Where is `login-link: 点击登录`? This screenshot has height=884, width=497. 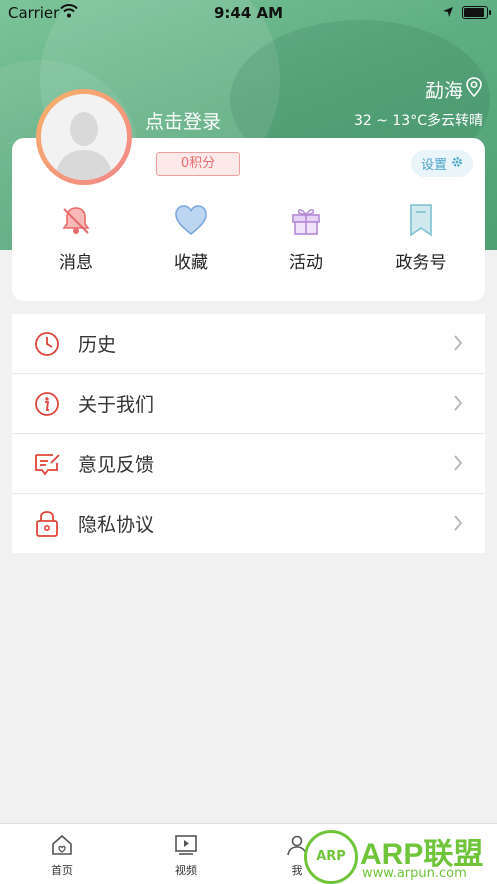
login-link: 点击登录 is located at coordinates (183, 120).